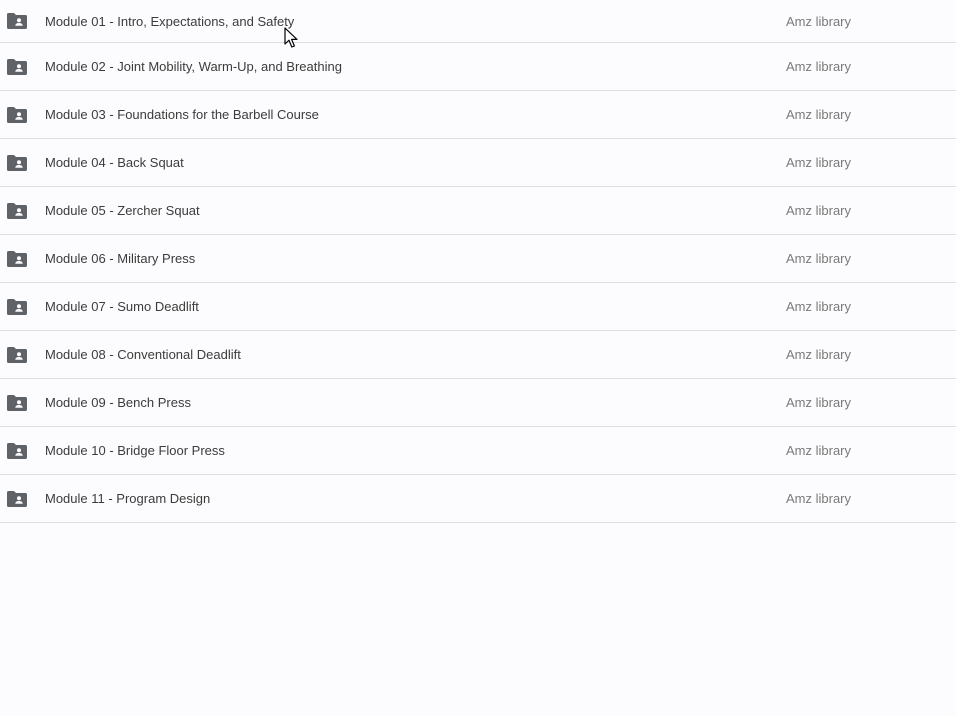 The width and height of the screenshot is (956, 716). What do you see at coordinates (478, 259) in the screenshot?
I see `file-row-module-06: Module 06 - Military Press Amz library` at bounding box center [478, 259].